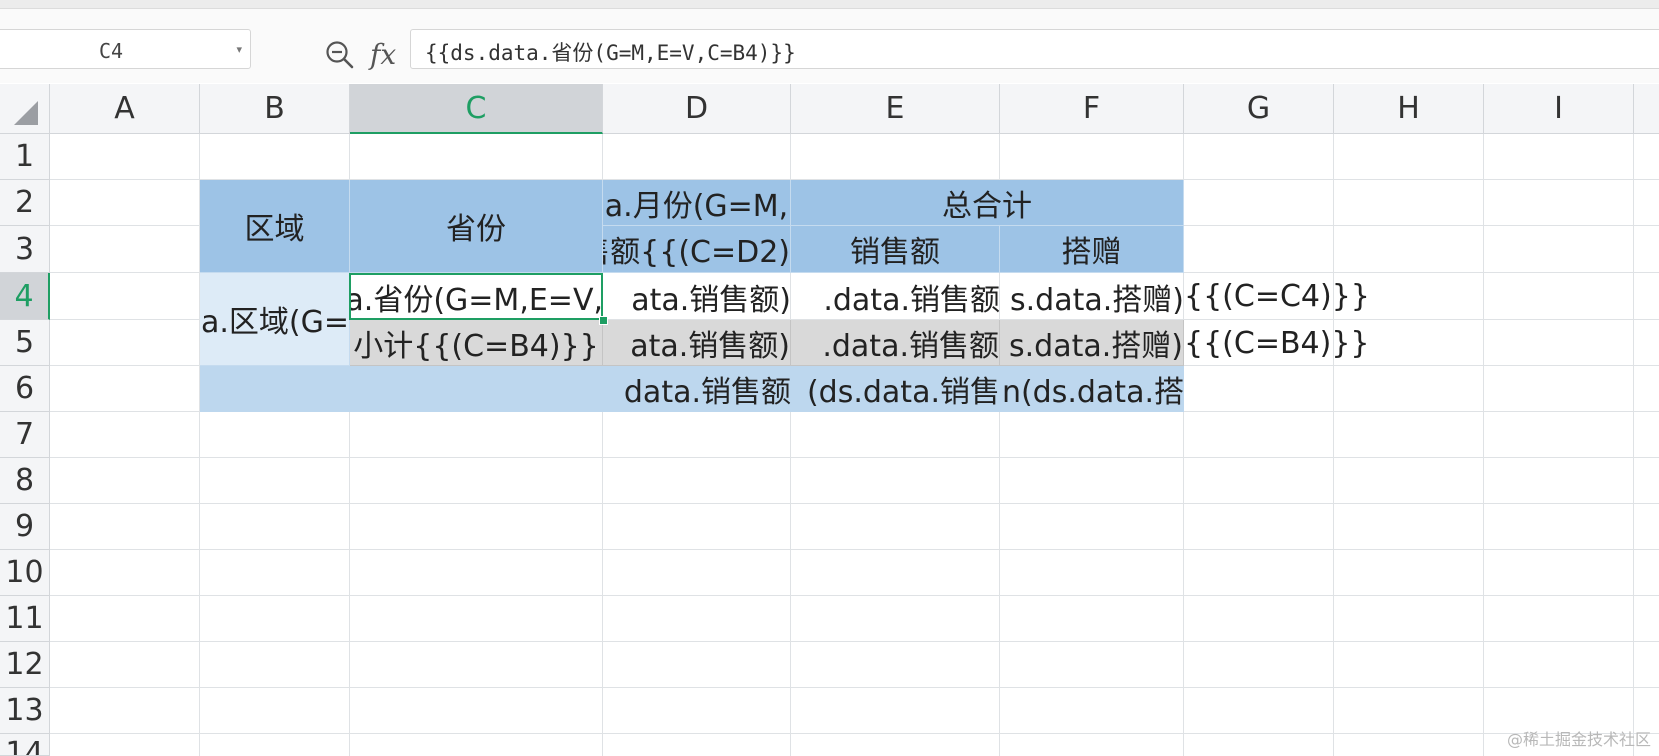 The height and width of the screenshot is (756, 1659). Describe the element at coordinates (26, 113) in the screenshot. I see `select-all-triangle-icon` at that location.